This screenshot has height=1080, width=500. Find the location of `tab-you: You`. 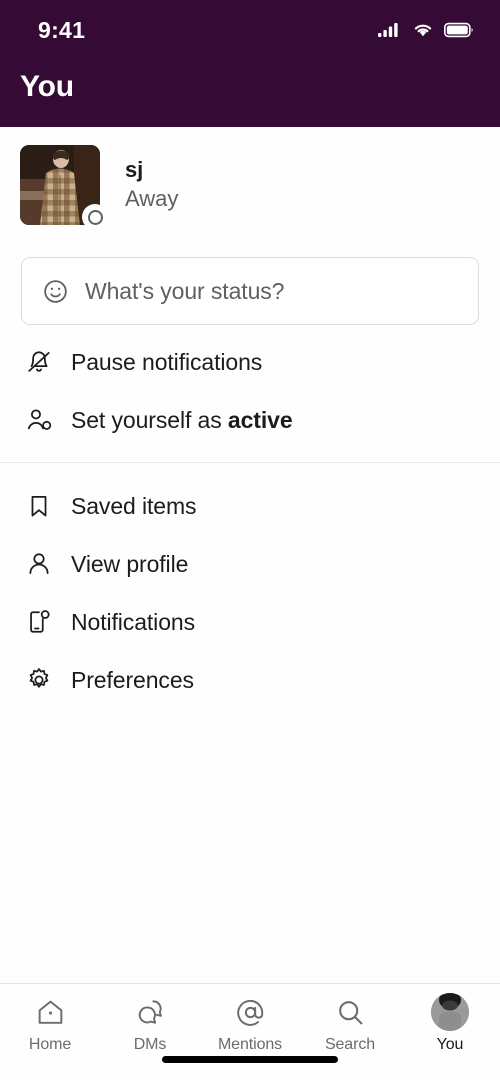

tab-you: You is located at coordinates (450, 1023).